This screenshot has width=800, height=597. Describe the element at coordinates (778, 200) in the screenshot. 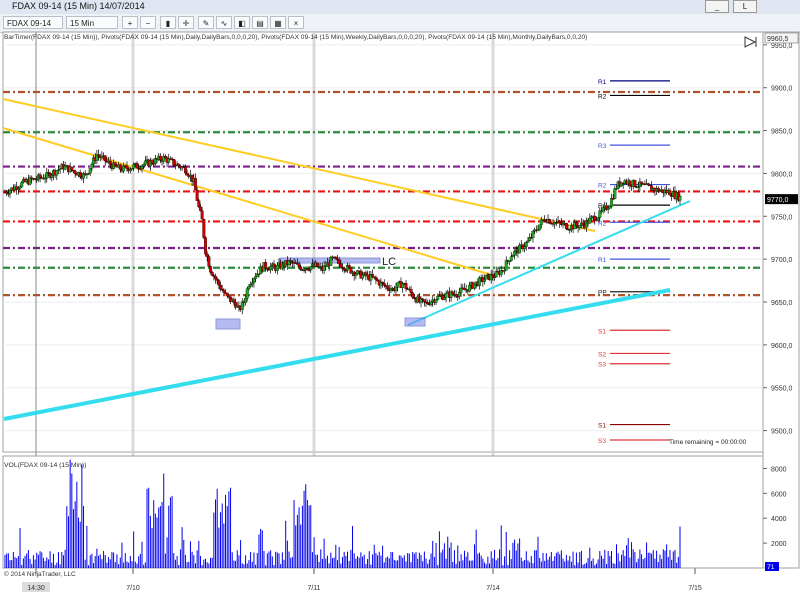

I see `current-price-label: 9770,0` at that location.